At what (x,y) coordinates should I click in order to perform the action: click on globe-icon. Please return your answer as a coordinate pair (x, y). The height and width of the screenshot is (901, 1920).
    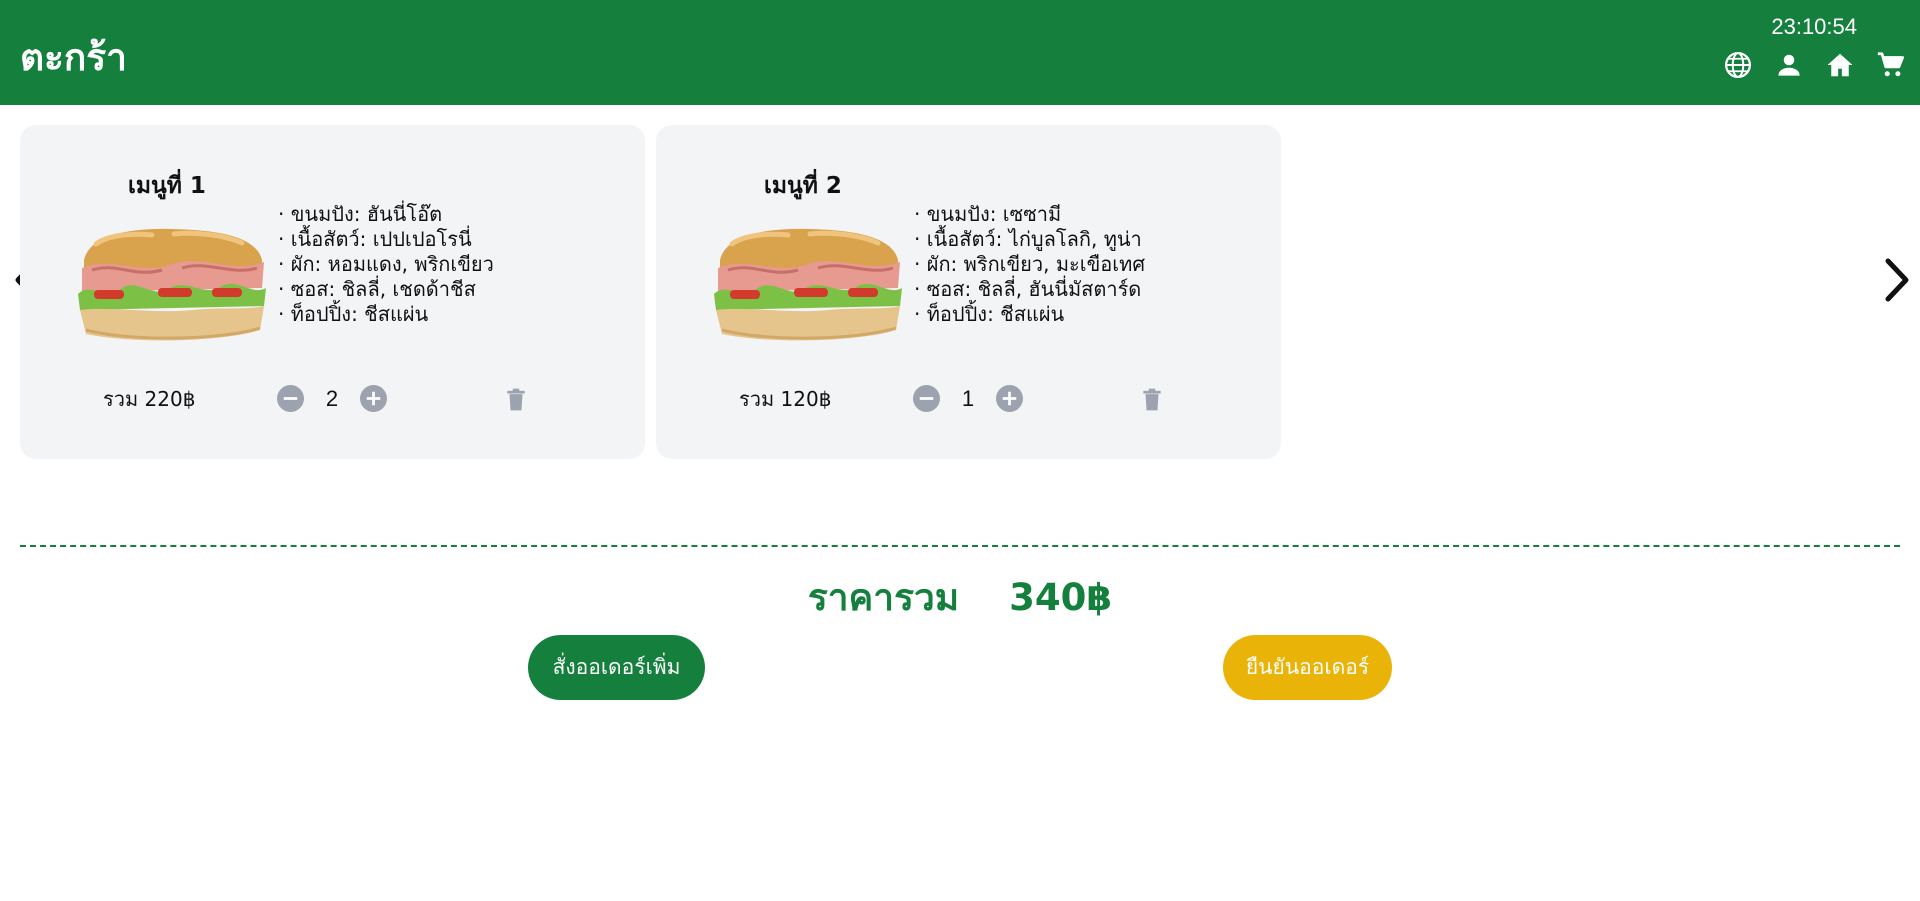
    Looking at the image, I should click on (1738, 65).